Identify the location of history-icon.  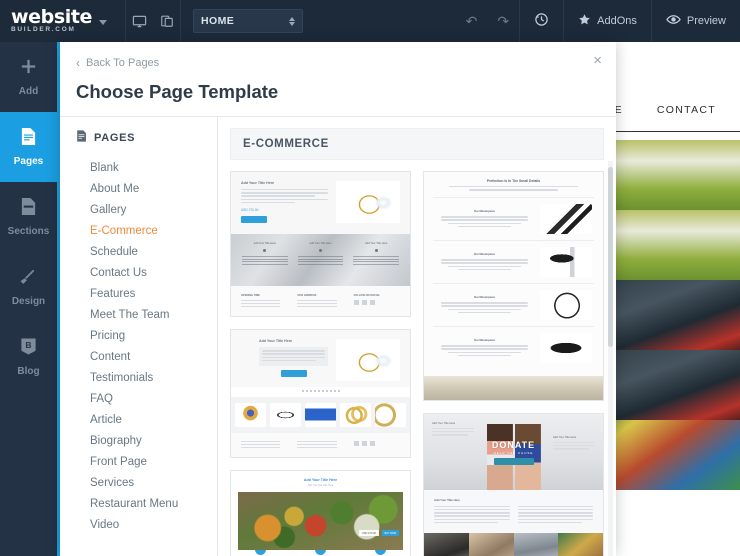
(541, 21).